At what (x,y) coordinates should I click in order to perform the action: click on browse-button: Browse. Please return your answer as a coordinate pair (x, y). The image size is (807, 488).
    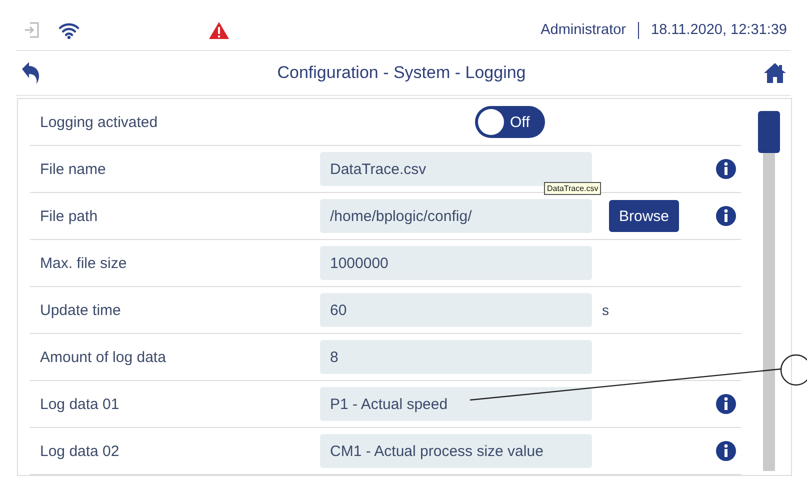
    Looking at the image, I should click on (644, 216).